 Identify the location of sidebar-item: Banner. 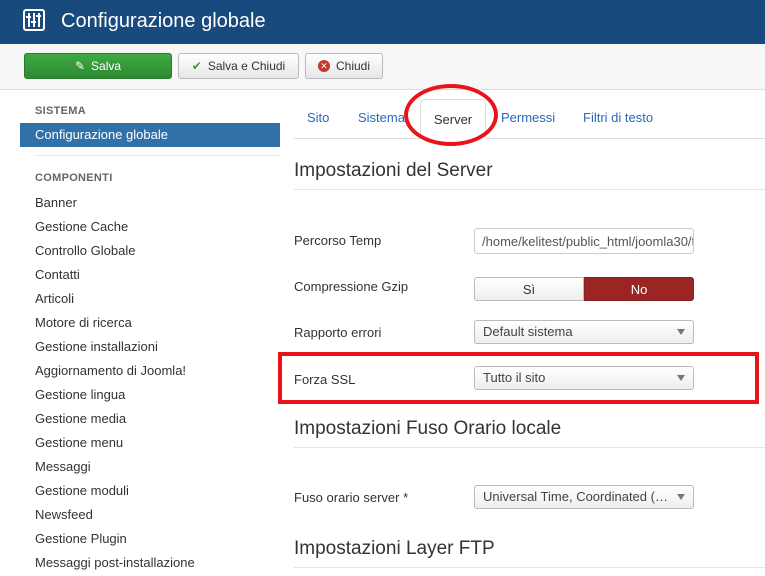
(56, 202).